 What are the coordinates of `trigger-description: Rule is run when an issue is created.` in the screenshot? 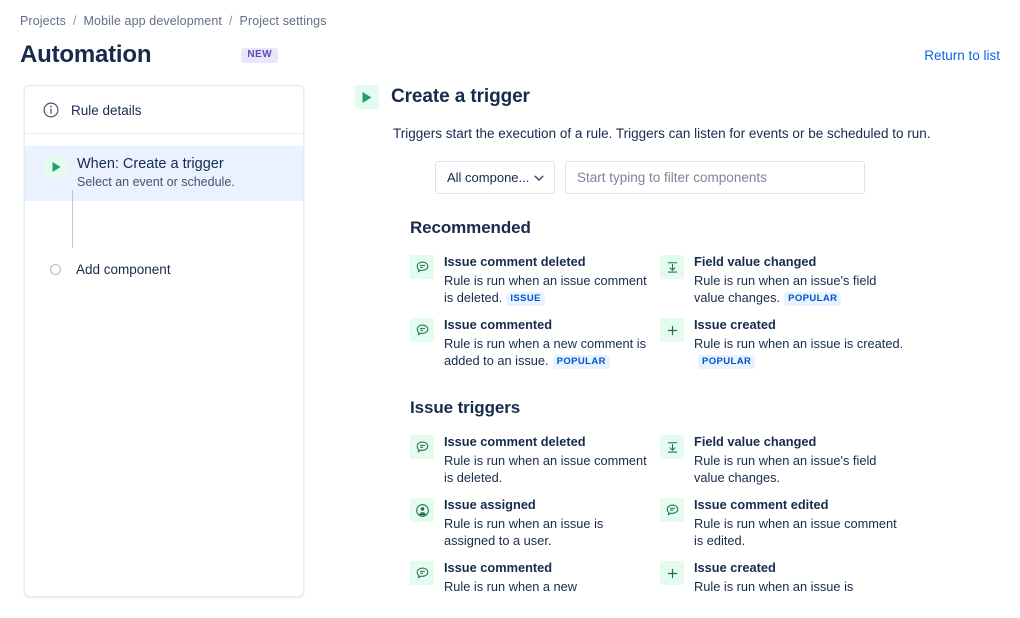 It's located at (799, 343).